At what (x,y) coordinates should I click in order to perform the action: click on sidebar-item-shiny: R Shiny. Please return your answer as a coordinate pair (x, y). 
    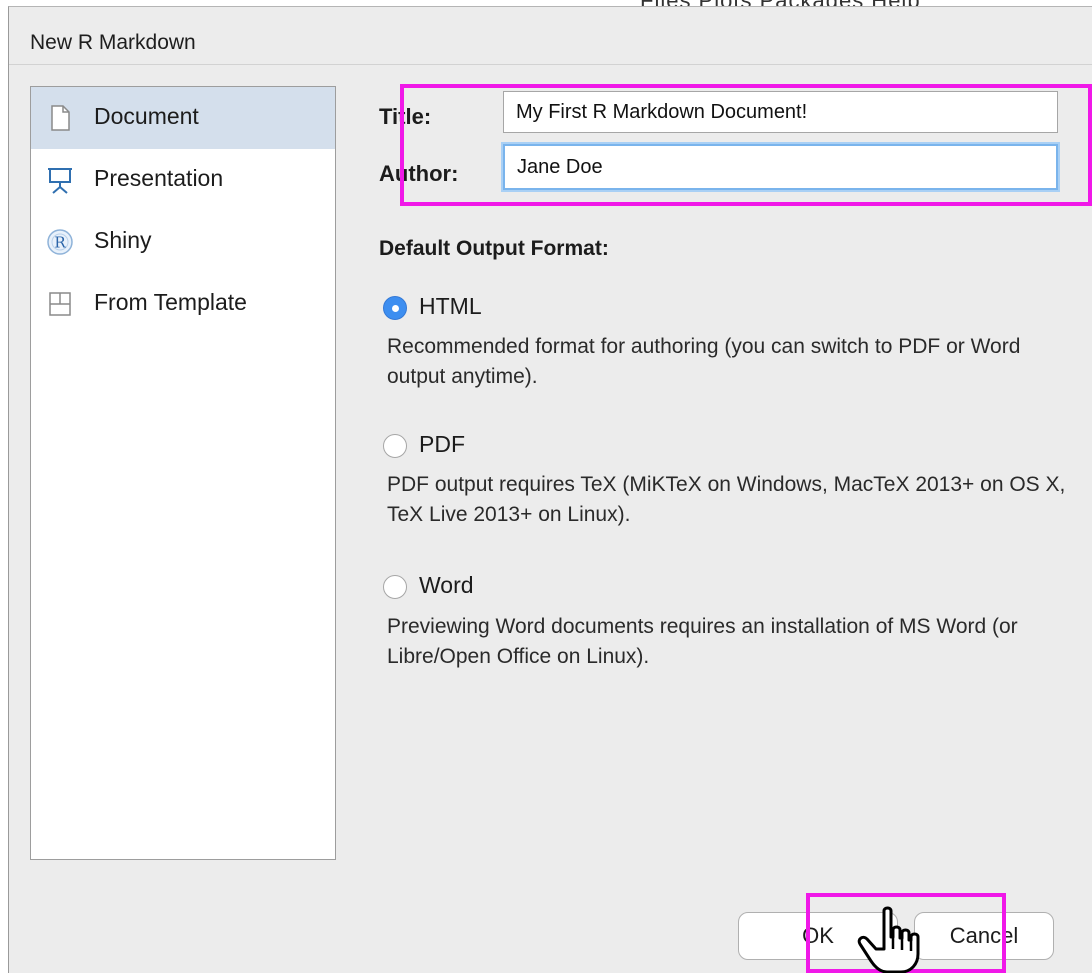
    Looking at the image, I should click on (183, 242).